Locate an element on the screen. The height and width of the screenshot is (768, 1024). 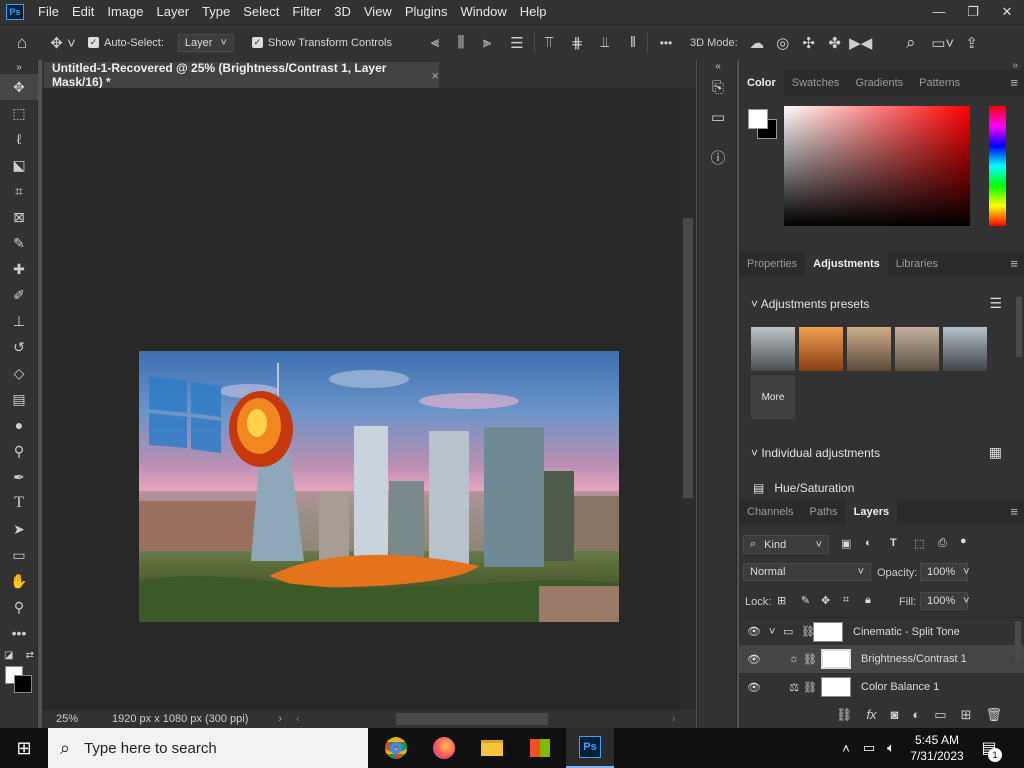
tab-color: Color is located at coordinates (761, 83).